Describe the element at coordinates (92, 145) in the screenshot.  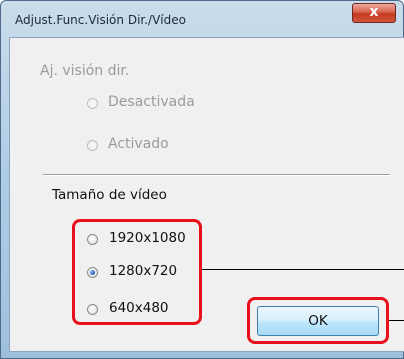
I see `radio-activado` at that location.